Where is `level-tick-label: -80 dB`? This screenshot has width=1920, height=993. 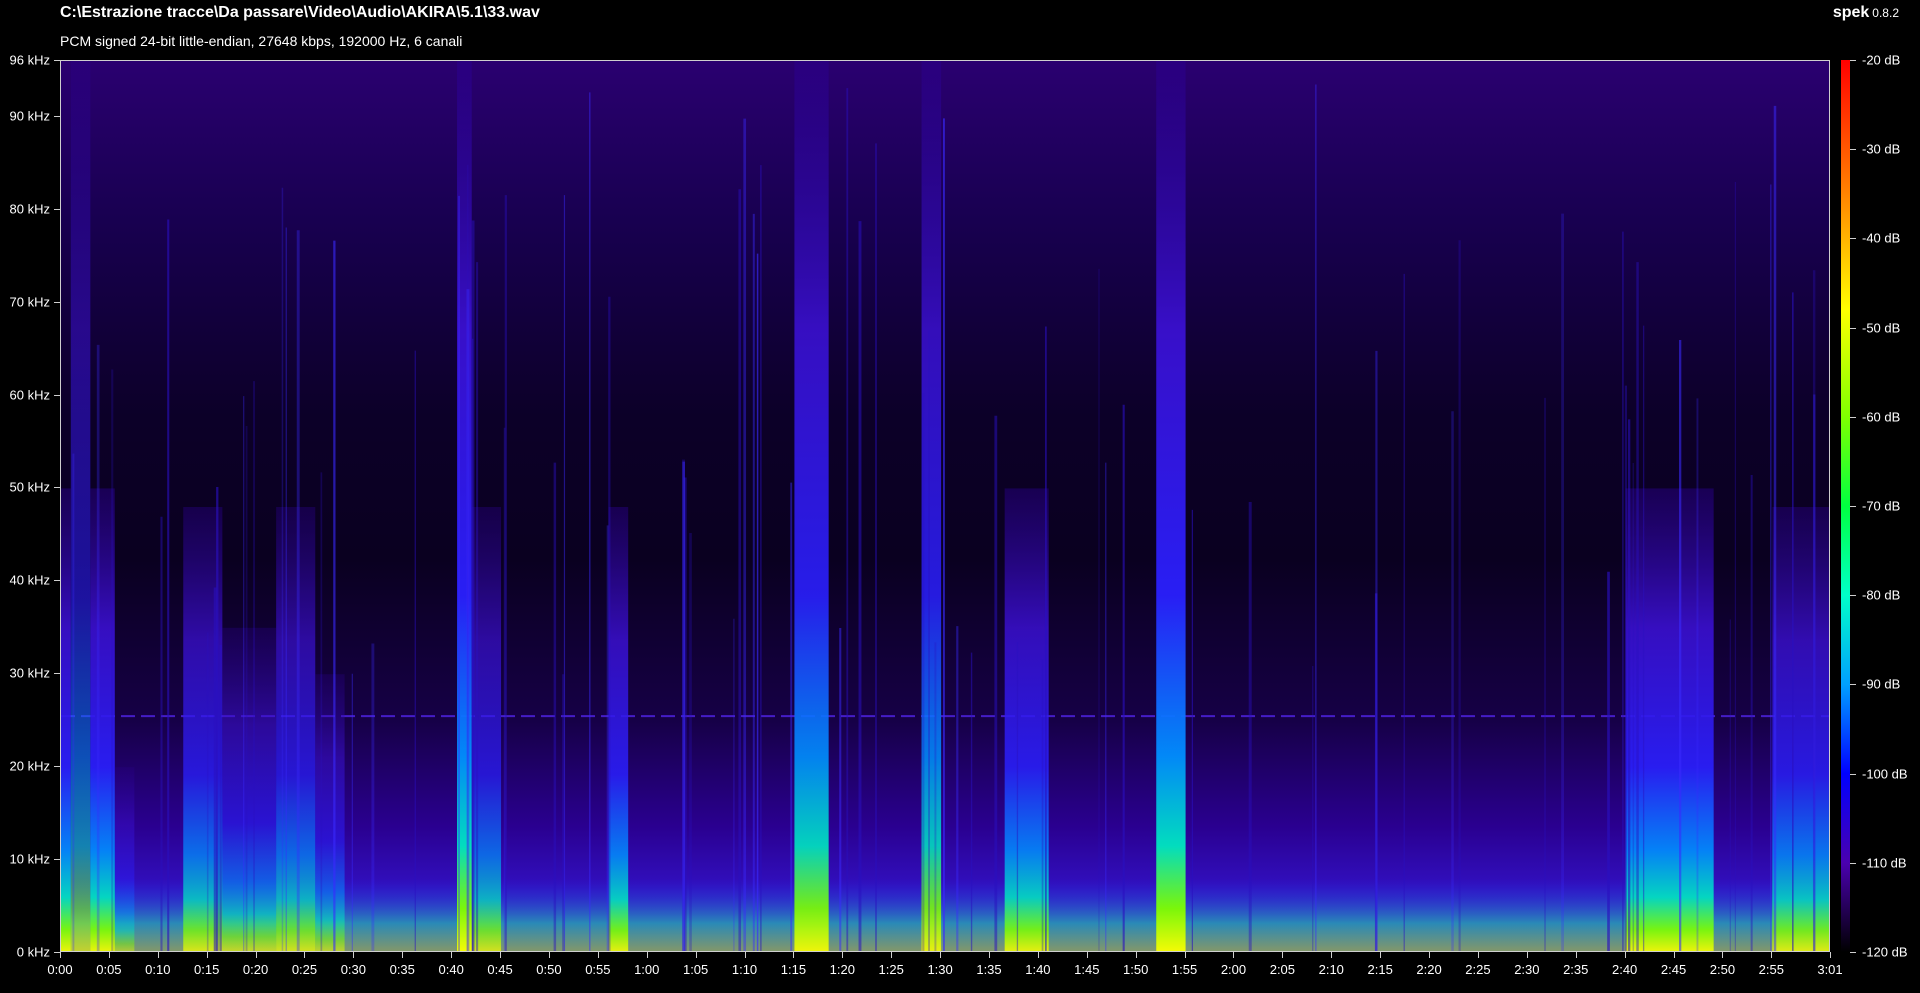
level-tick-label: -80 dB is located at coordinates (1881, 595).